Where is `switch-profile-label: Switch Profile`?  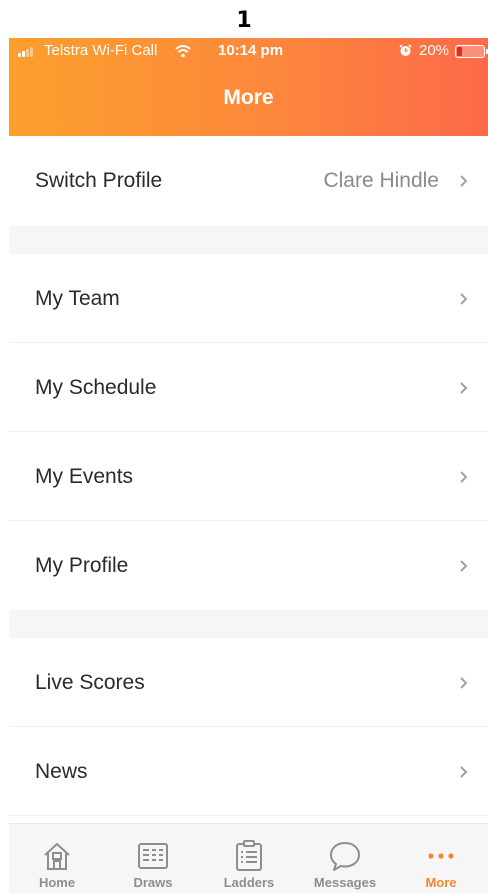 switch-profile-label: Switch Profile is located at coordinates (99, 180).